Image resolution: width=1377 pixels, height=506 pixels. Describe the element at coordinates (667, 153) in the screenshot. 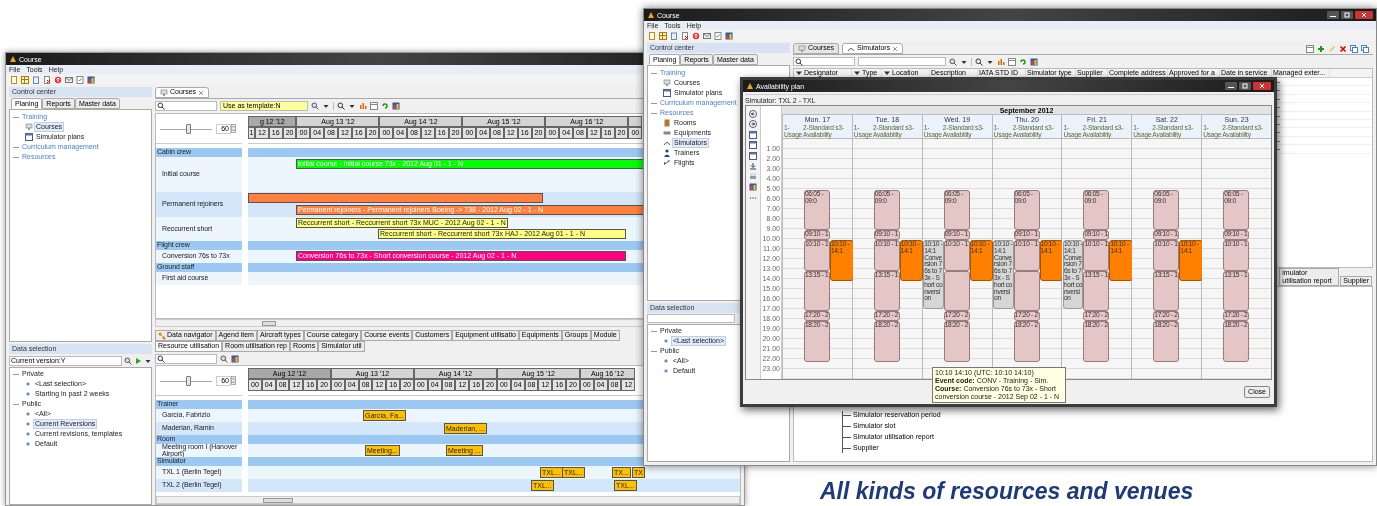

I see `person-icon` at that location.